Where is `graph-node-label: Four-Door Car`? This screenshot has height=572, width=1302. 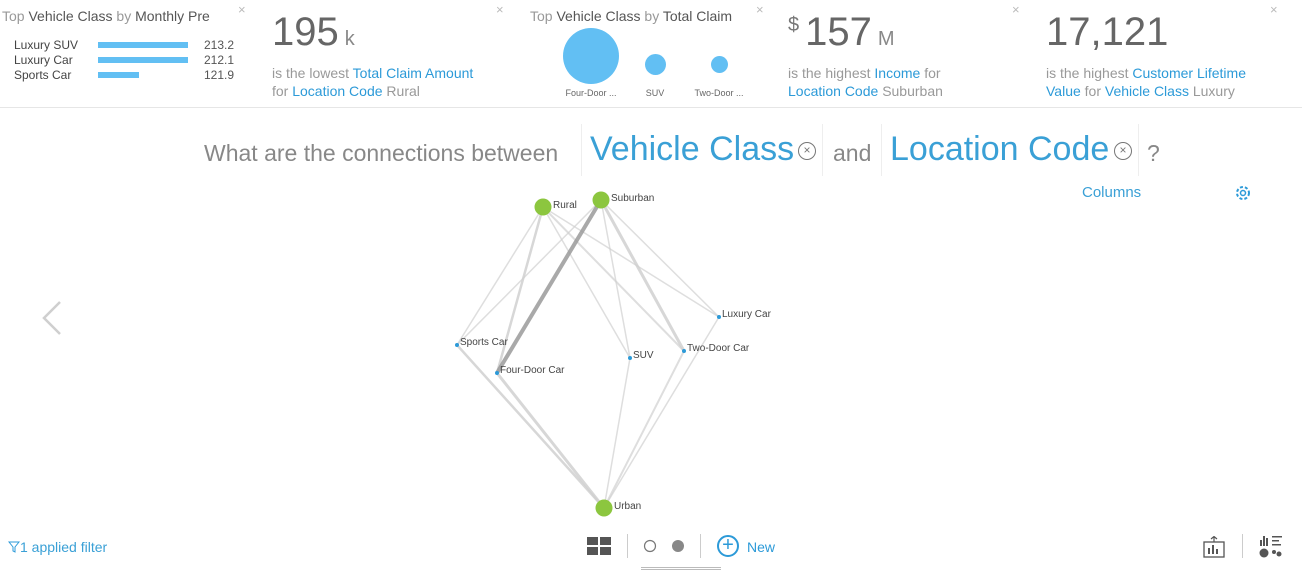
graph-node-label: Four-Door Car is located at coordinates (532, 370).